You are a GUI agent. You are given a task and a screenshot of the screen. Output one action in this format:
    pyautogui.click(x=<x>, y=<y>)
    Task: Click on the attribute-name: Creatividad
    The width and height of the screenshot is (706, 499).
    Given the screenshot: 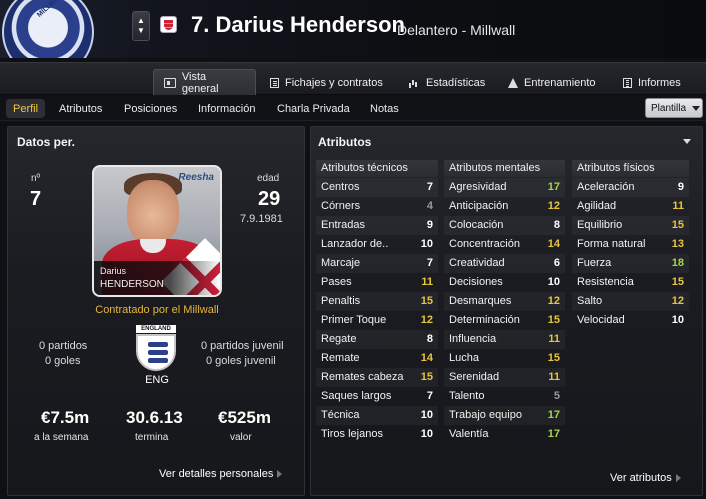 What is the action you would take?
    pyautogui.click(x=477, y=263)
    